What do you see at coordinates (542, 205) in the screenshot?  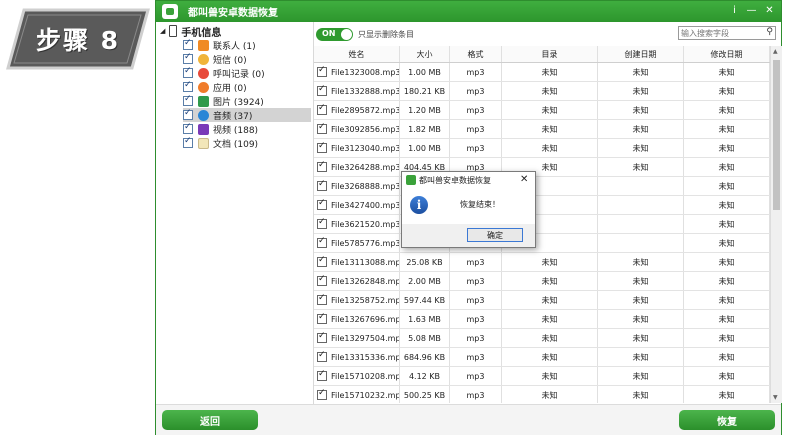 I see `table-row: File3427400.mp3 未知` at bounding box center [542, 205].